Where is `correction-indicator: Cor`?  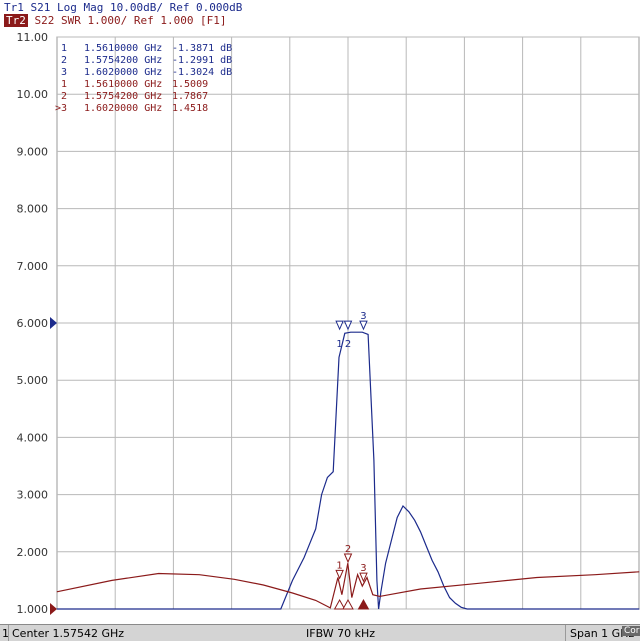
correction-indicator: Cor is located at coordinates (631, 631).